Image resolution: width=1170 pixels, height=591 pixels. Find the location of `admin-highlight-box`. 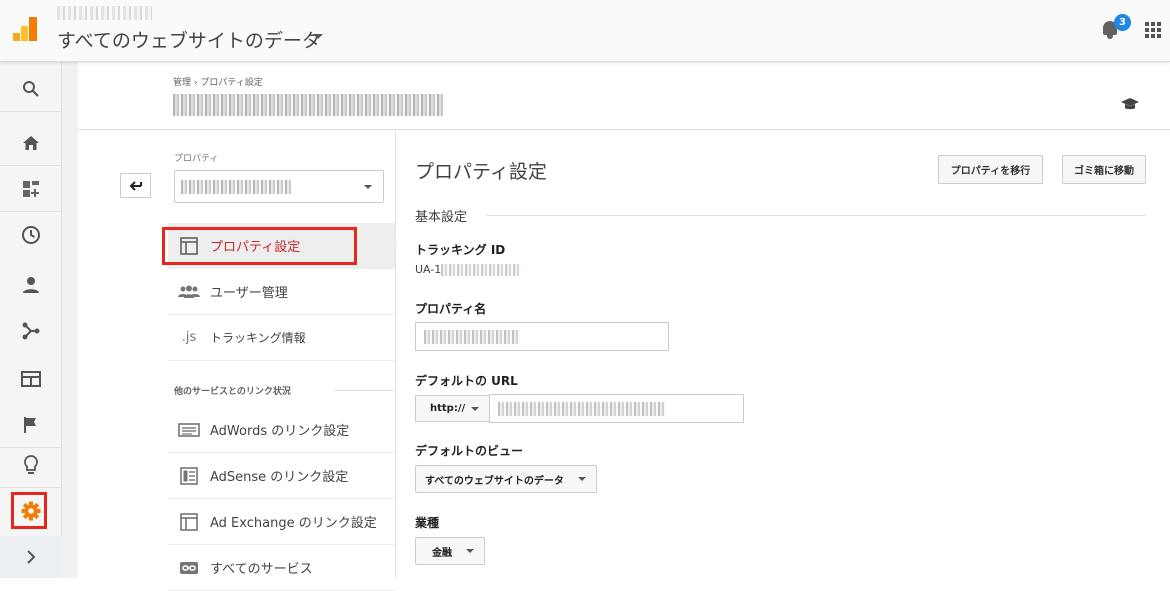

admin-highlight-box is located at coordinates (29, 510).